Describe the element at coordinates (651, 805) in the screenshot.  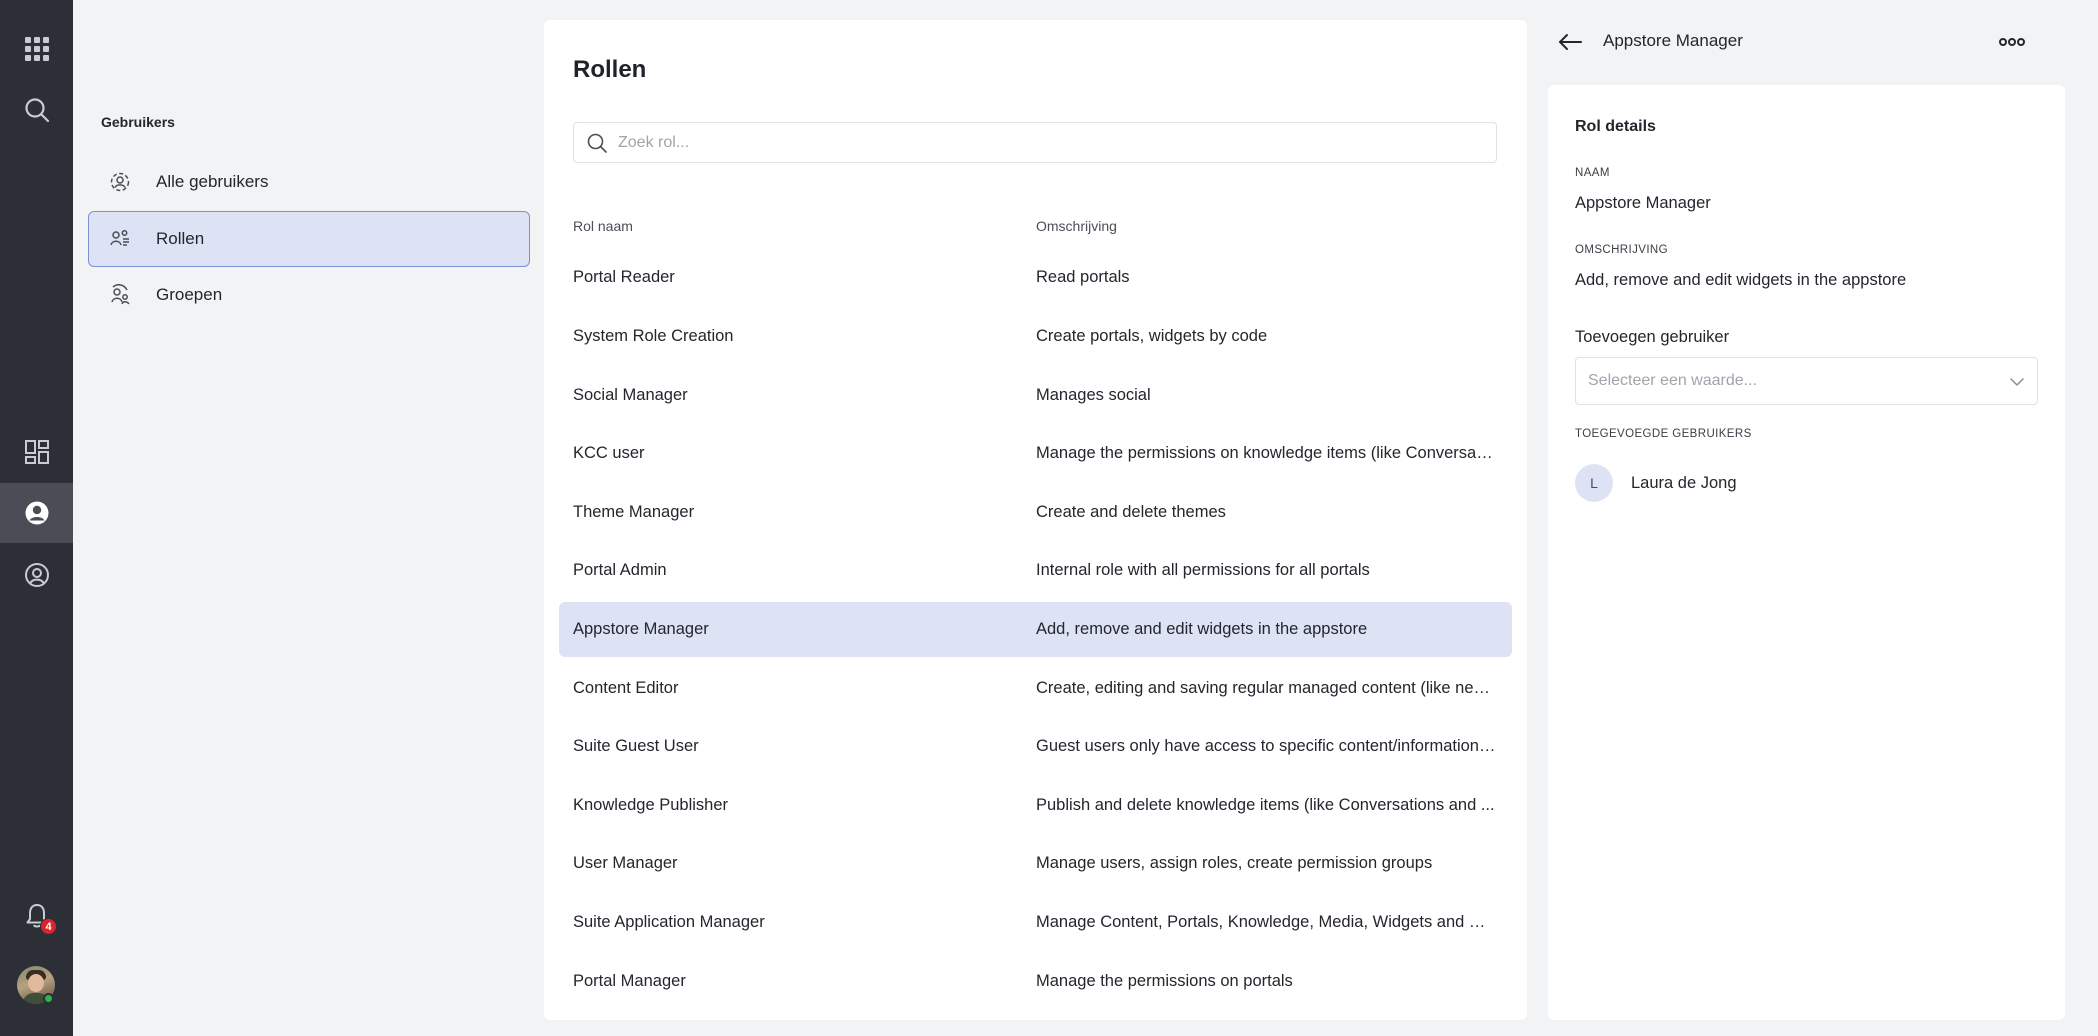
I see `role-name: Knowledge Publisher` at that location.